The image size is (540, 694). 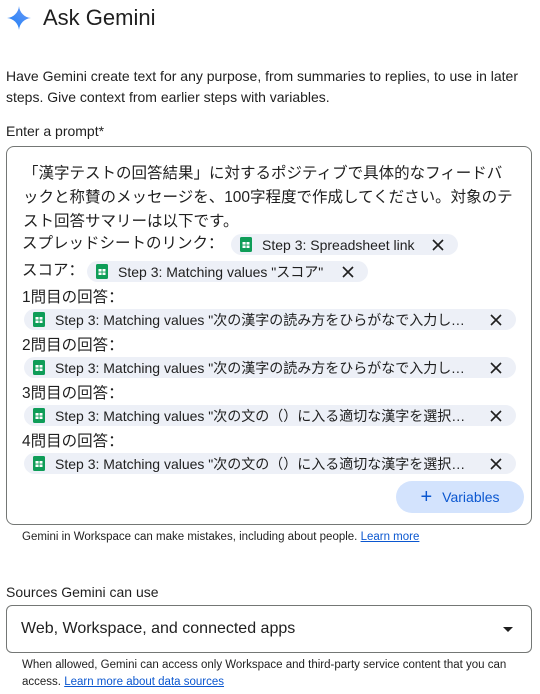 I want to click on page-title: Ask Gemini, so click(x=99, y=17).